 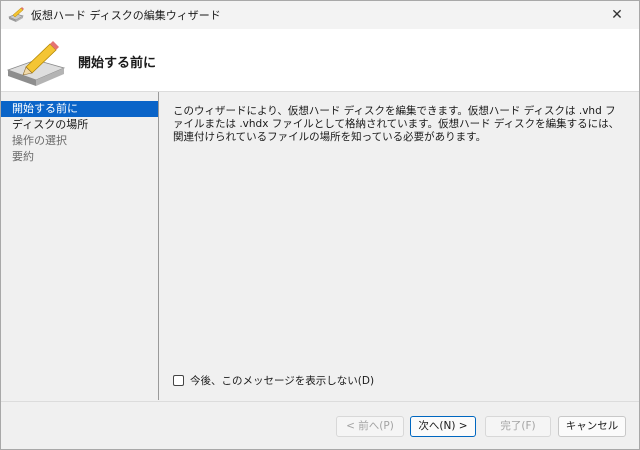 I want to click on cancel-button: キャンセル, so click(x=592, y=426).